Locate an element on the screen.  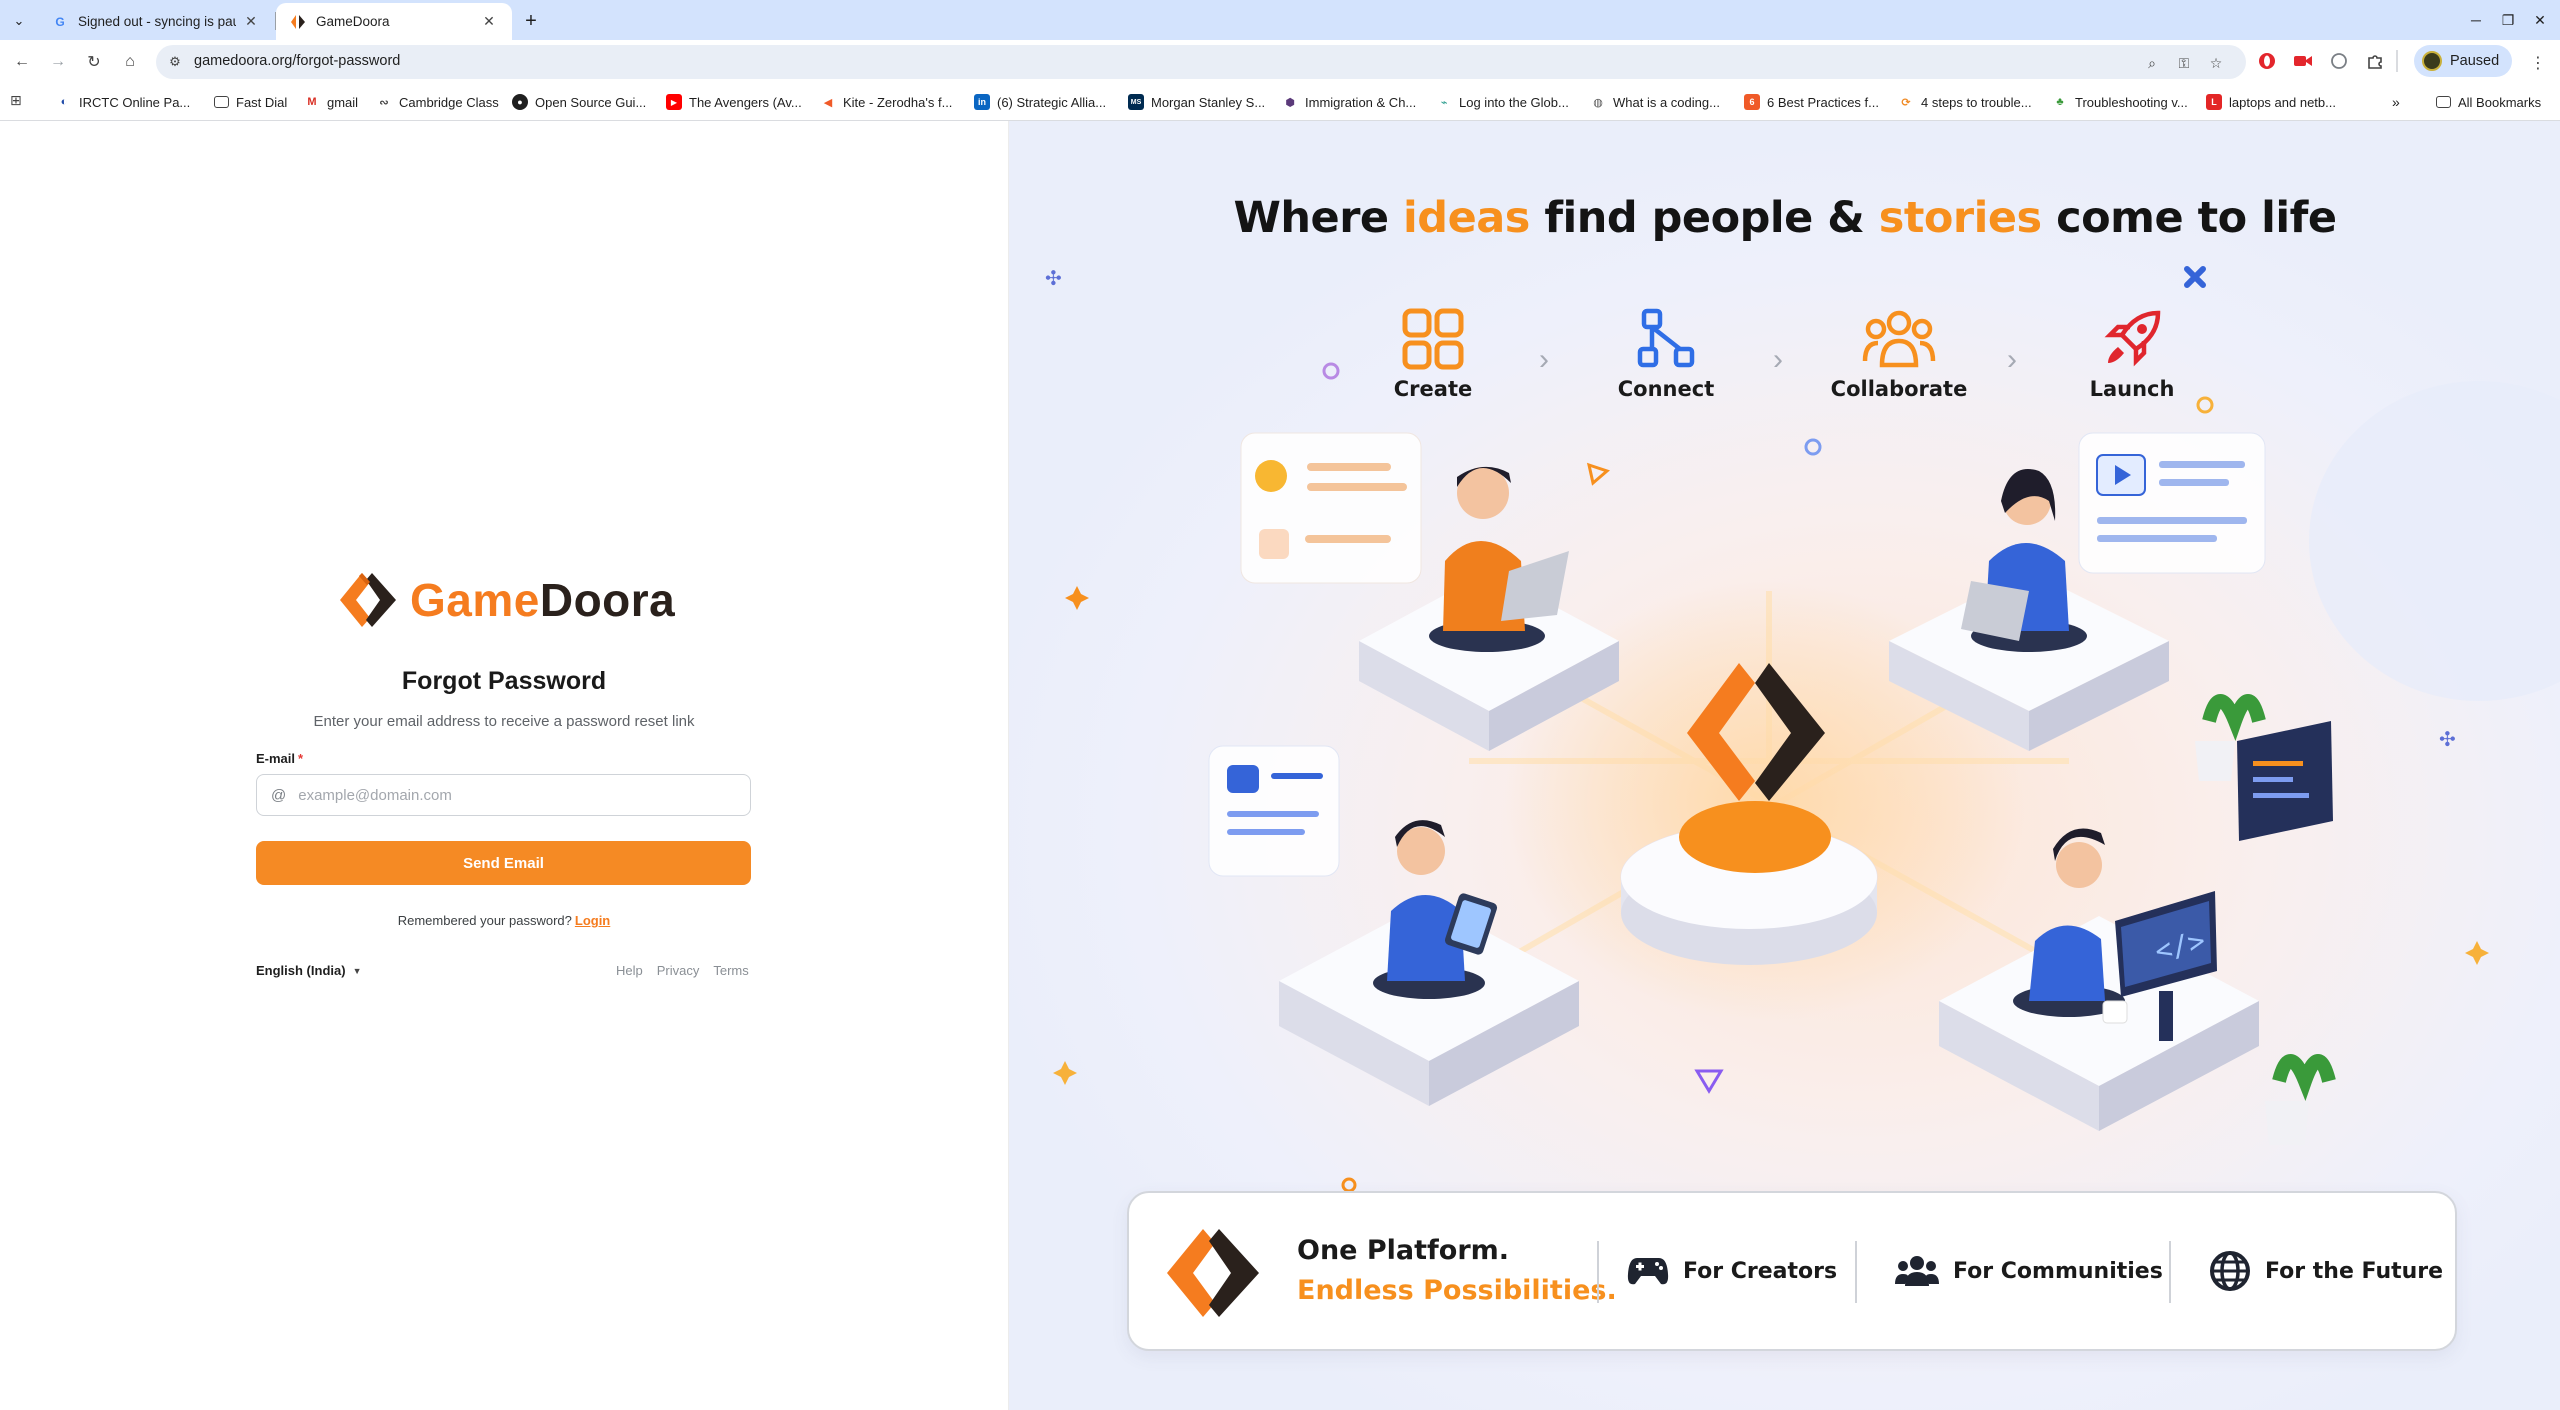
email-input is located at coordinates (508, 795).